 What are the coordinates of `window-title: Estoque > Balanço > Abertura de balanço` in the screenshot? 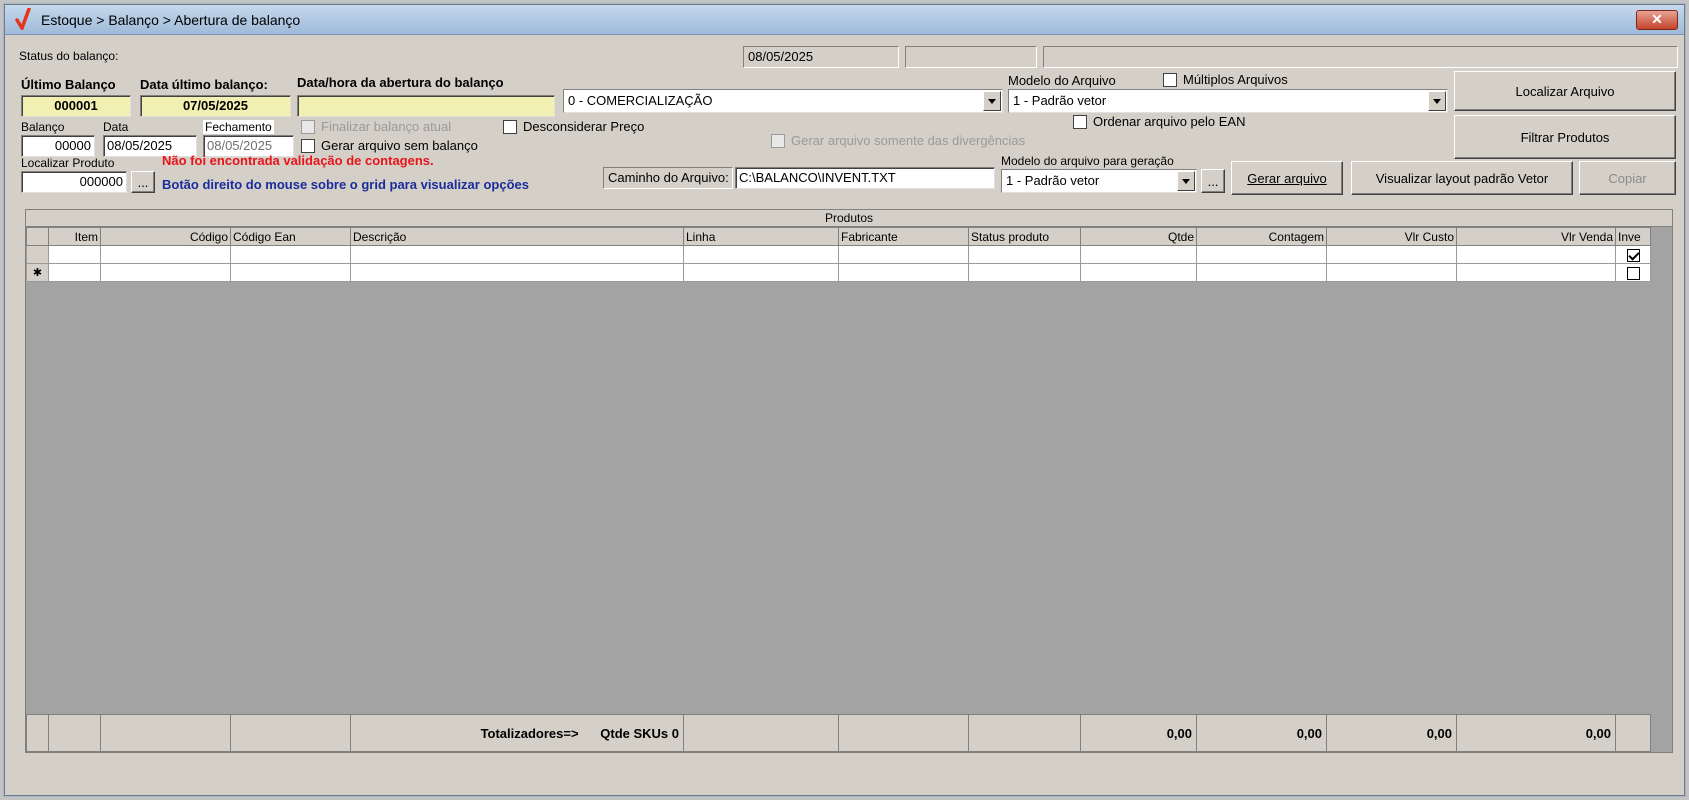 It's located at (171, 20).